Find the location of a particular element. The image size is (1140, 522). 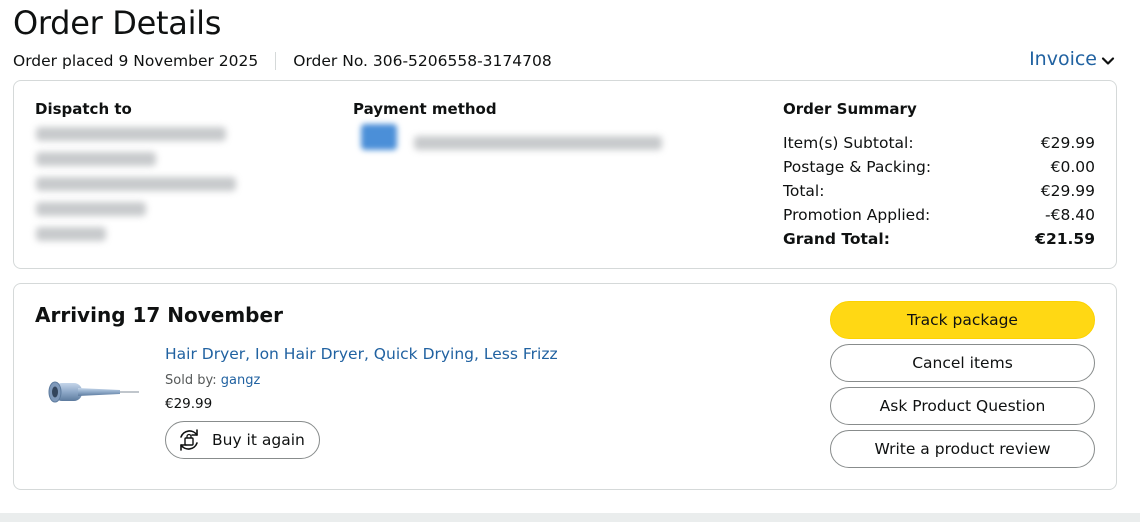

grand-total-label: Grand Total: is located at coordinates (836, 239).